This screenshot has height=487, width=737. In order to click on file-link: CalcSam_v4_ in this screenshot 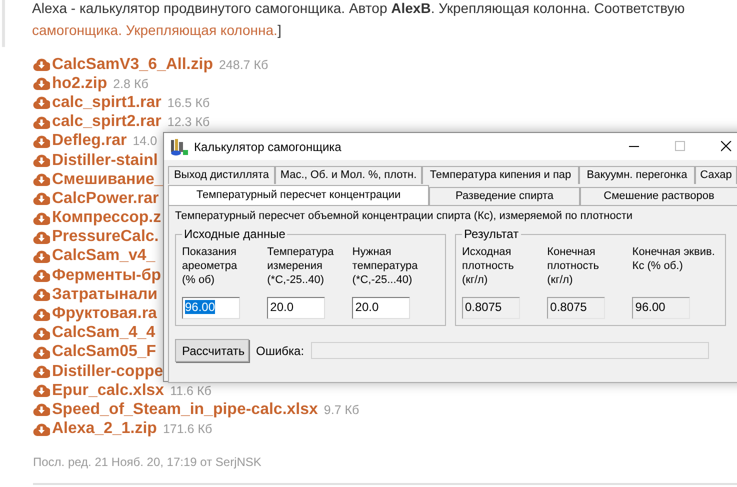, I will do `click(104, 256)`.